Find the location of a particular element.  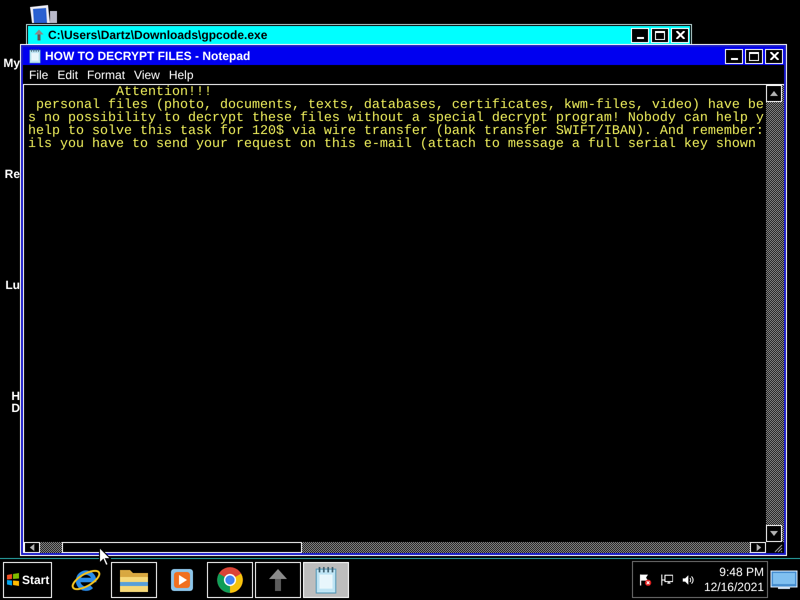

scroll-up-button is located at coordinates (774, 93).